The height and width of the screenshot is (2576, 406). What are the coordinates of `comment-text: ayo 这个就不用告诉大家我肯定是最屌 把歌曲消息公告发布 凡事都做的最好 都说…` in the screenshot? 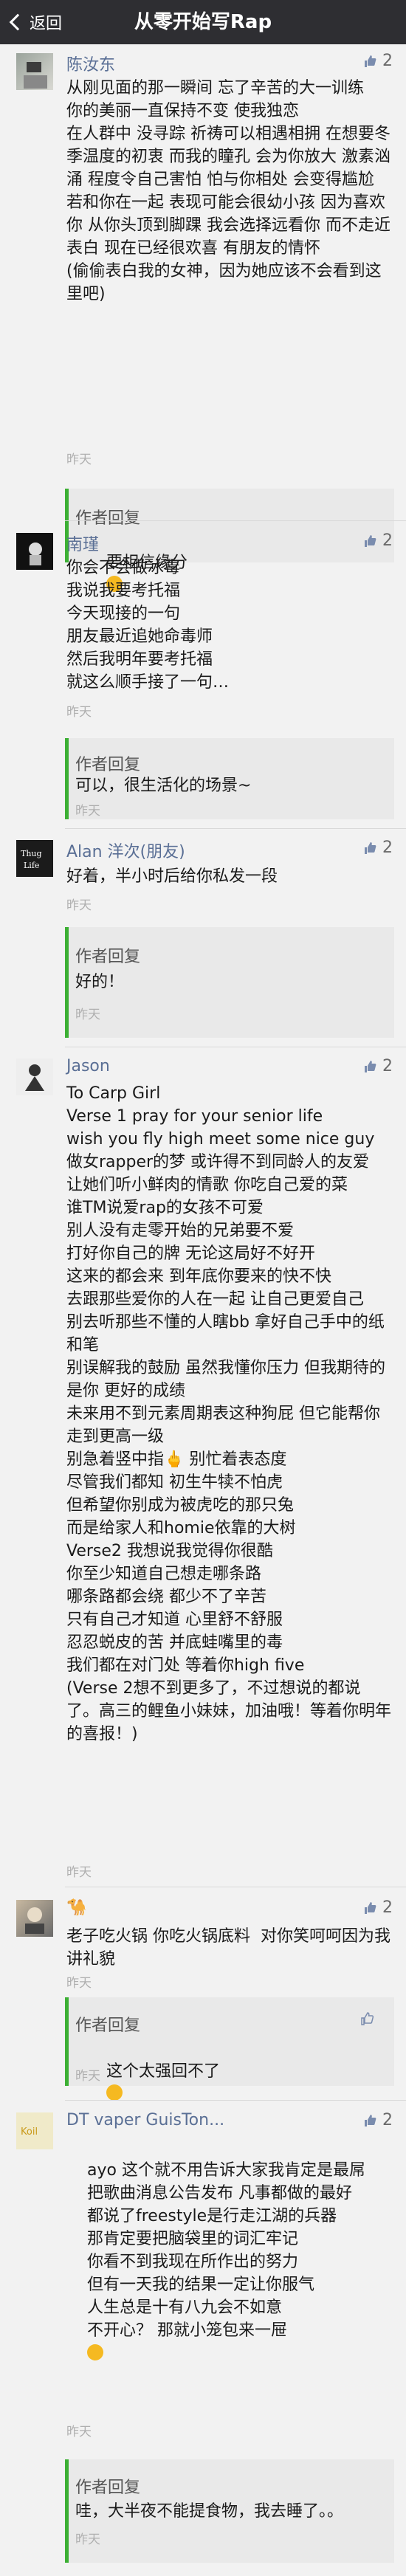 It's located at (228, 2262).